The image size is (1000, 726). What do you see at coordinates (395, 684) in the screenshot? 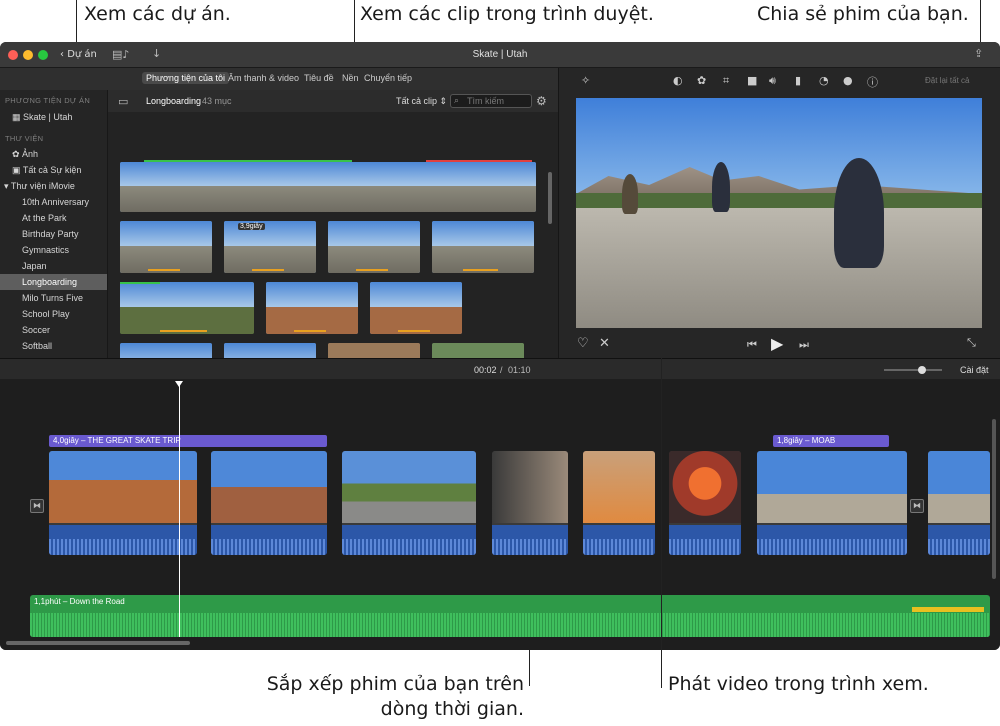
I see `callout-timeline-1: Sắp xếp phim của bạn trên` at bounding box center [395, 684].